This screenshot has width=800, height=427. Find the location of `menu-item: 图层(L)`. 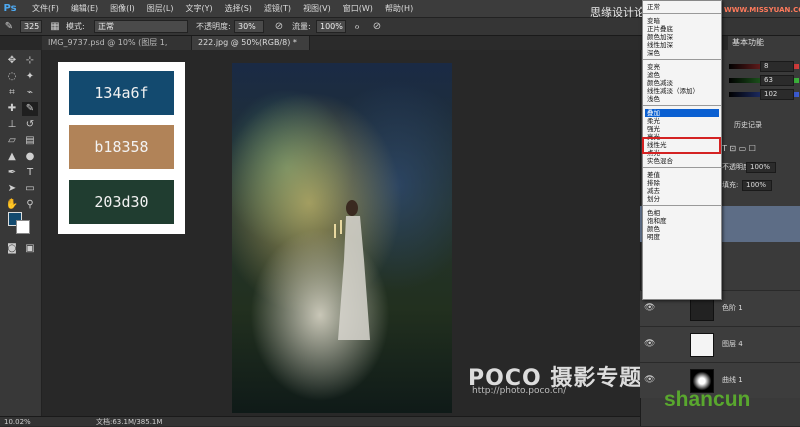

menu-item: 图层(L) is located at coordinates (160, 9).